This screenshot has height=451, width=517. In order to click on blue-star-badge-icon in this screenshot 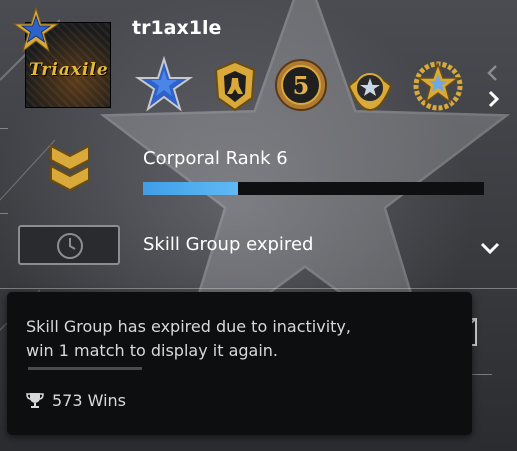, I will do `click(36, 29)`.